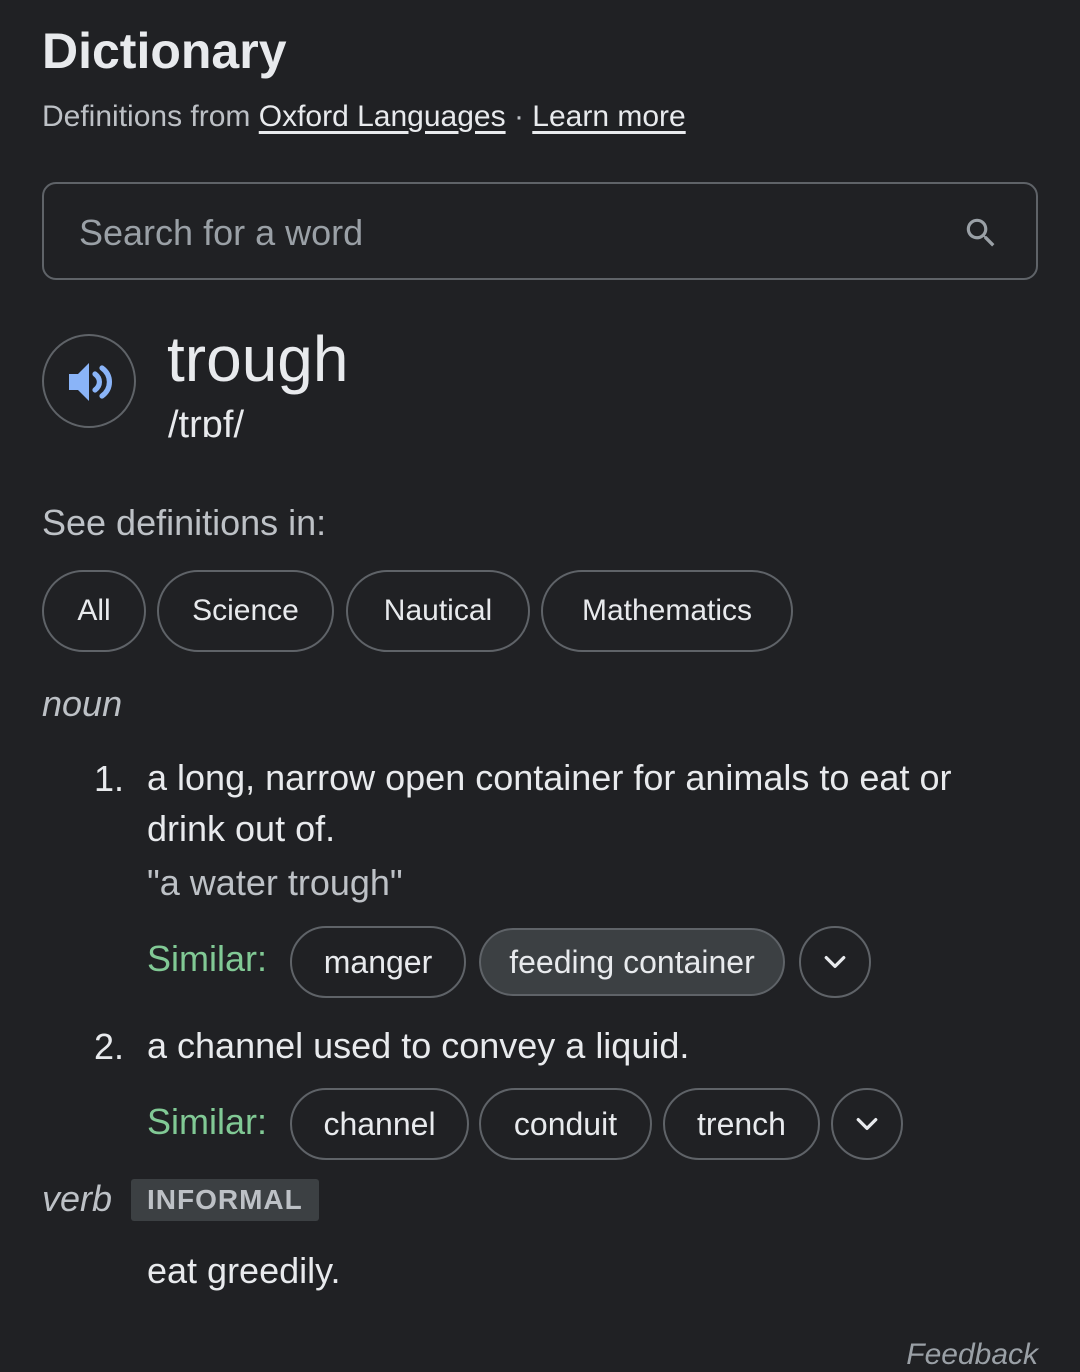 The image size is (1080, 1372). I want to click on chip-mathematics: Mathematics, so click(667, 611).